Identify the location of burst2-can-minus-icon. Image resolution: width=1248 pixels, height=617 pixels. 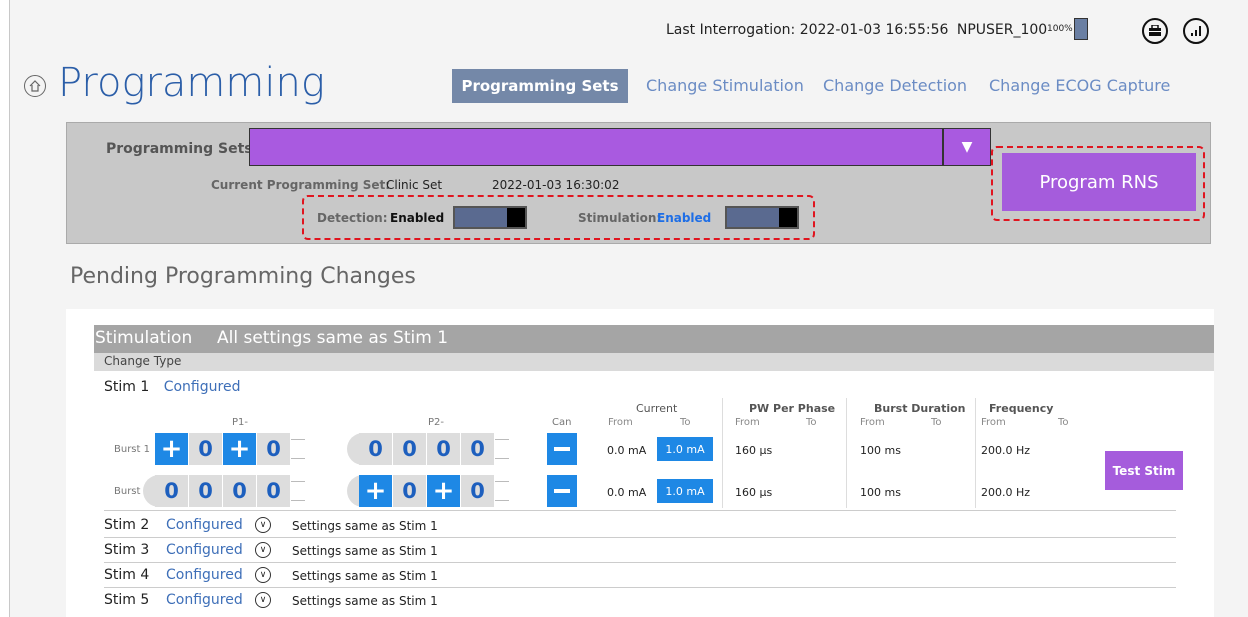
(562, 491).